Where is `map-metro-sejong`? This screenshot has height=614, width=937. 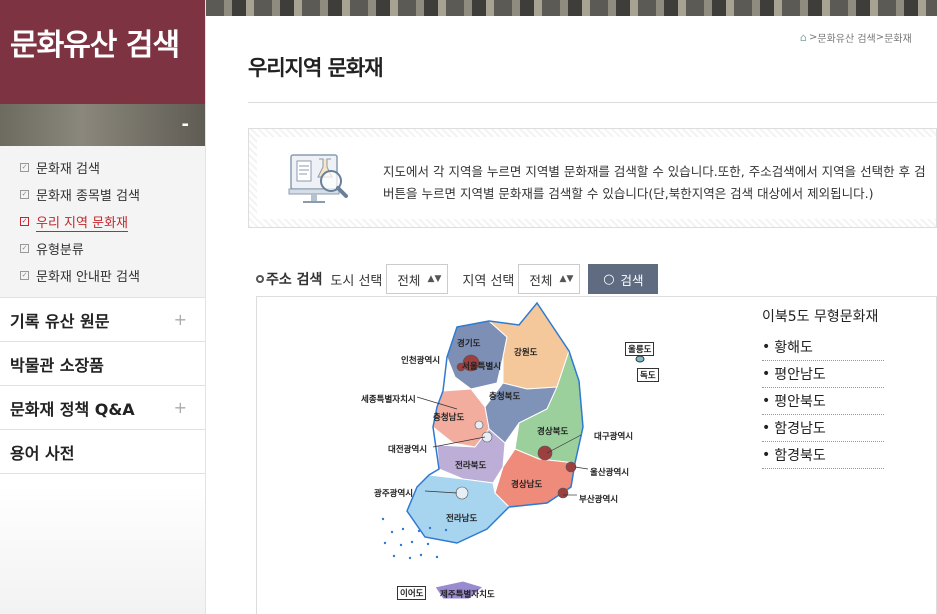
map-metro-sejong is located at coordinates (479, 425).